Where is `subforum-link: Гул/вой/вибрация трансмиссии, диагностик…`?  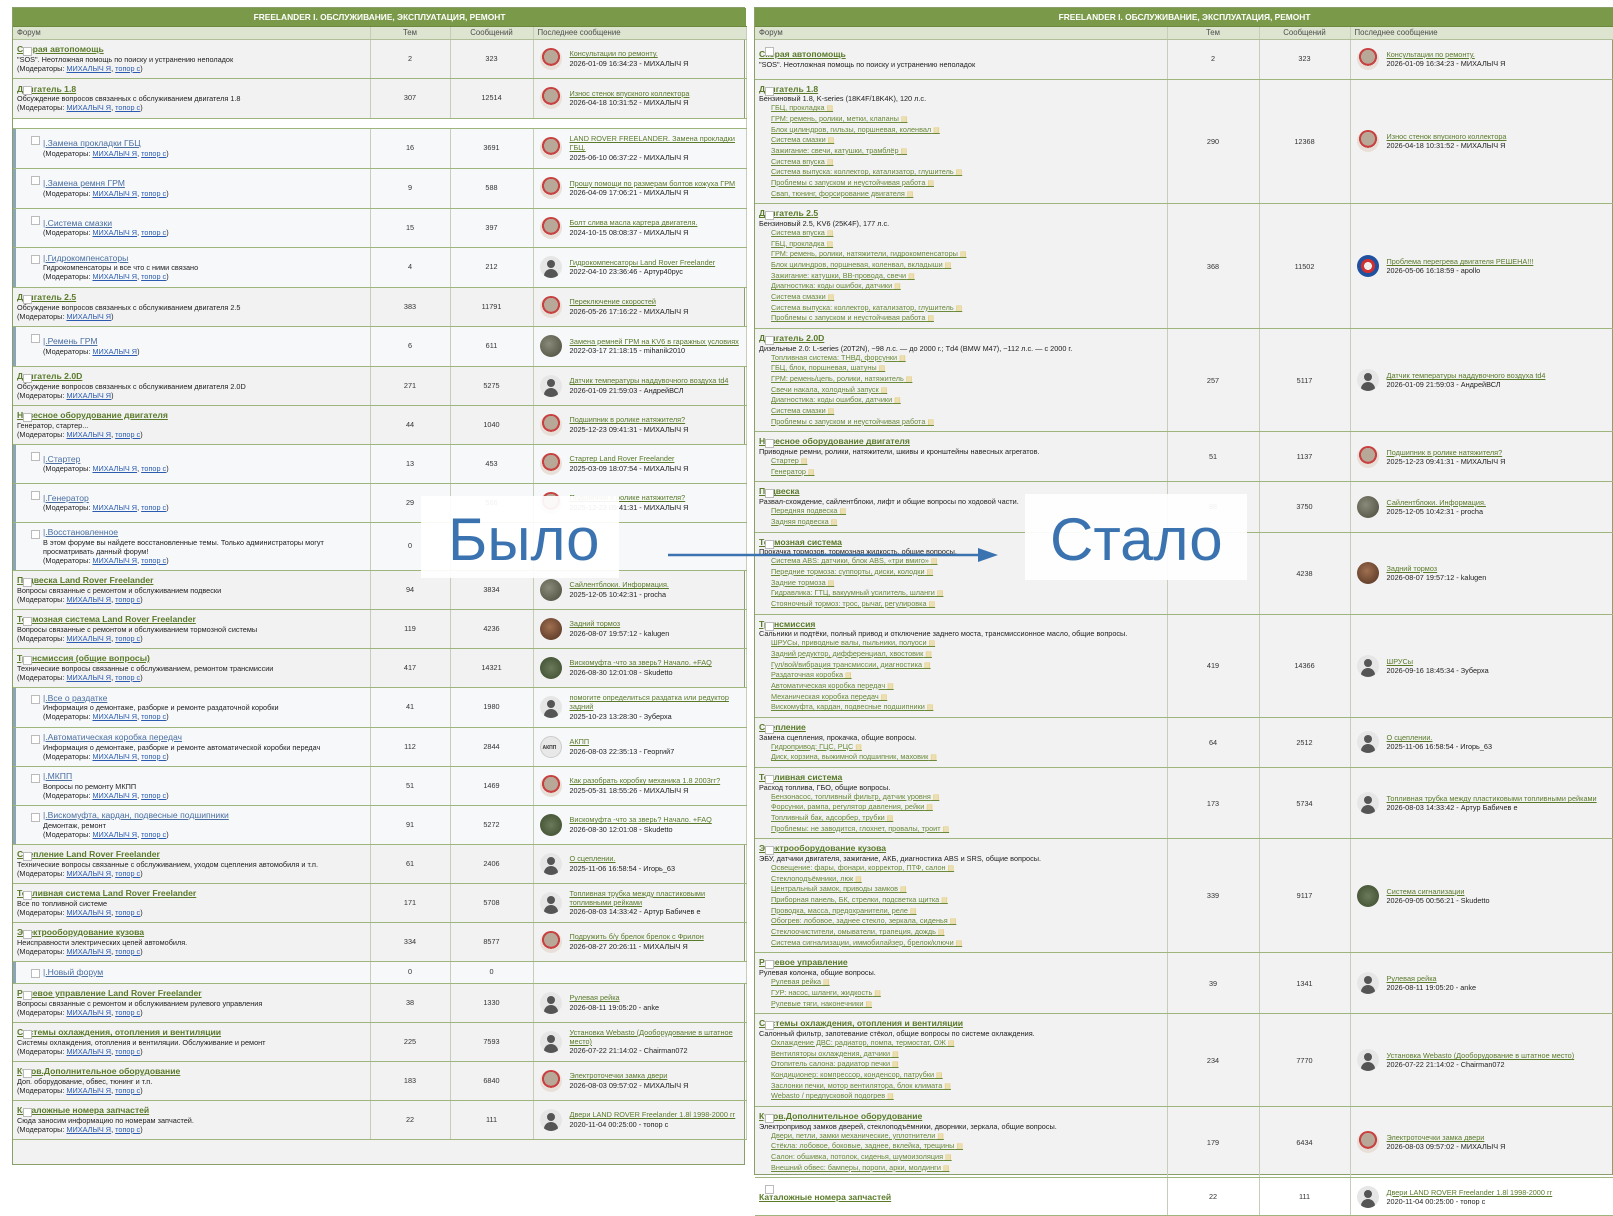
subforum-link: Гул/вой/вибрация трансмиссии, диагностик… is located at coordinates (961, 665).